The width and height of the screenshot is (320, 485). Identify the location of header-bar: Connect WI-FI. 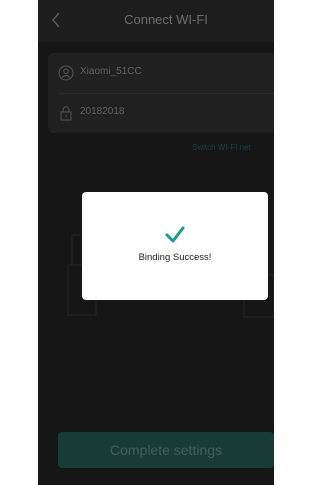
(156, 21).